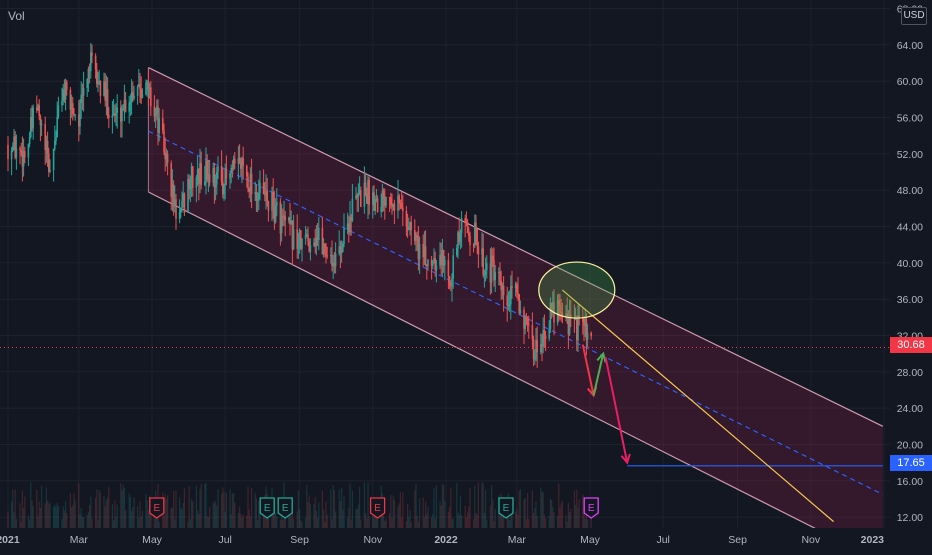 Image resolution: width=932 pixels, height=555 pixels. Describe the element at coordinates (914, 16) in the screenshot. I see `currency-button: USD` at that location.